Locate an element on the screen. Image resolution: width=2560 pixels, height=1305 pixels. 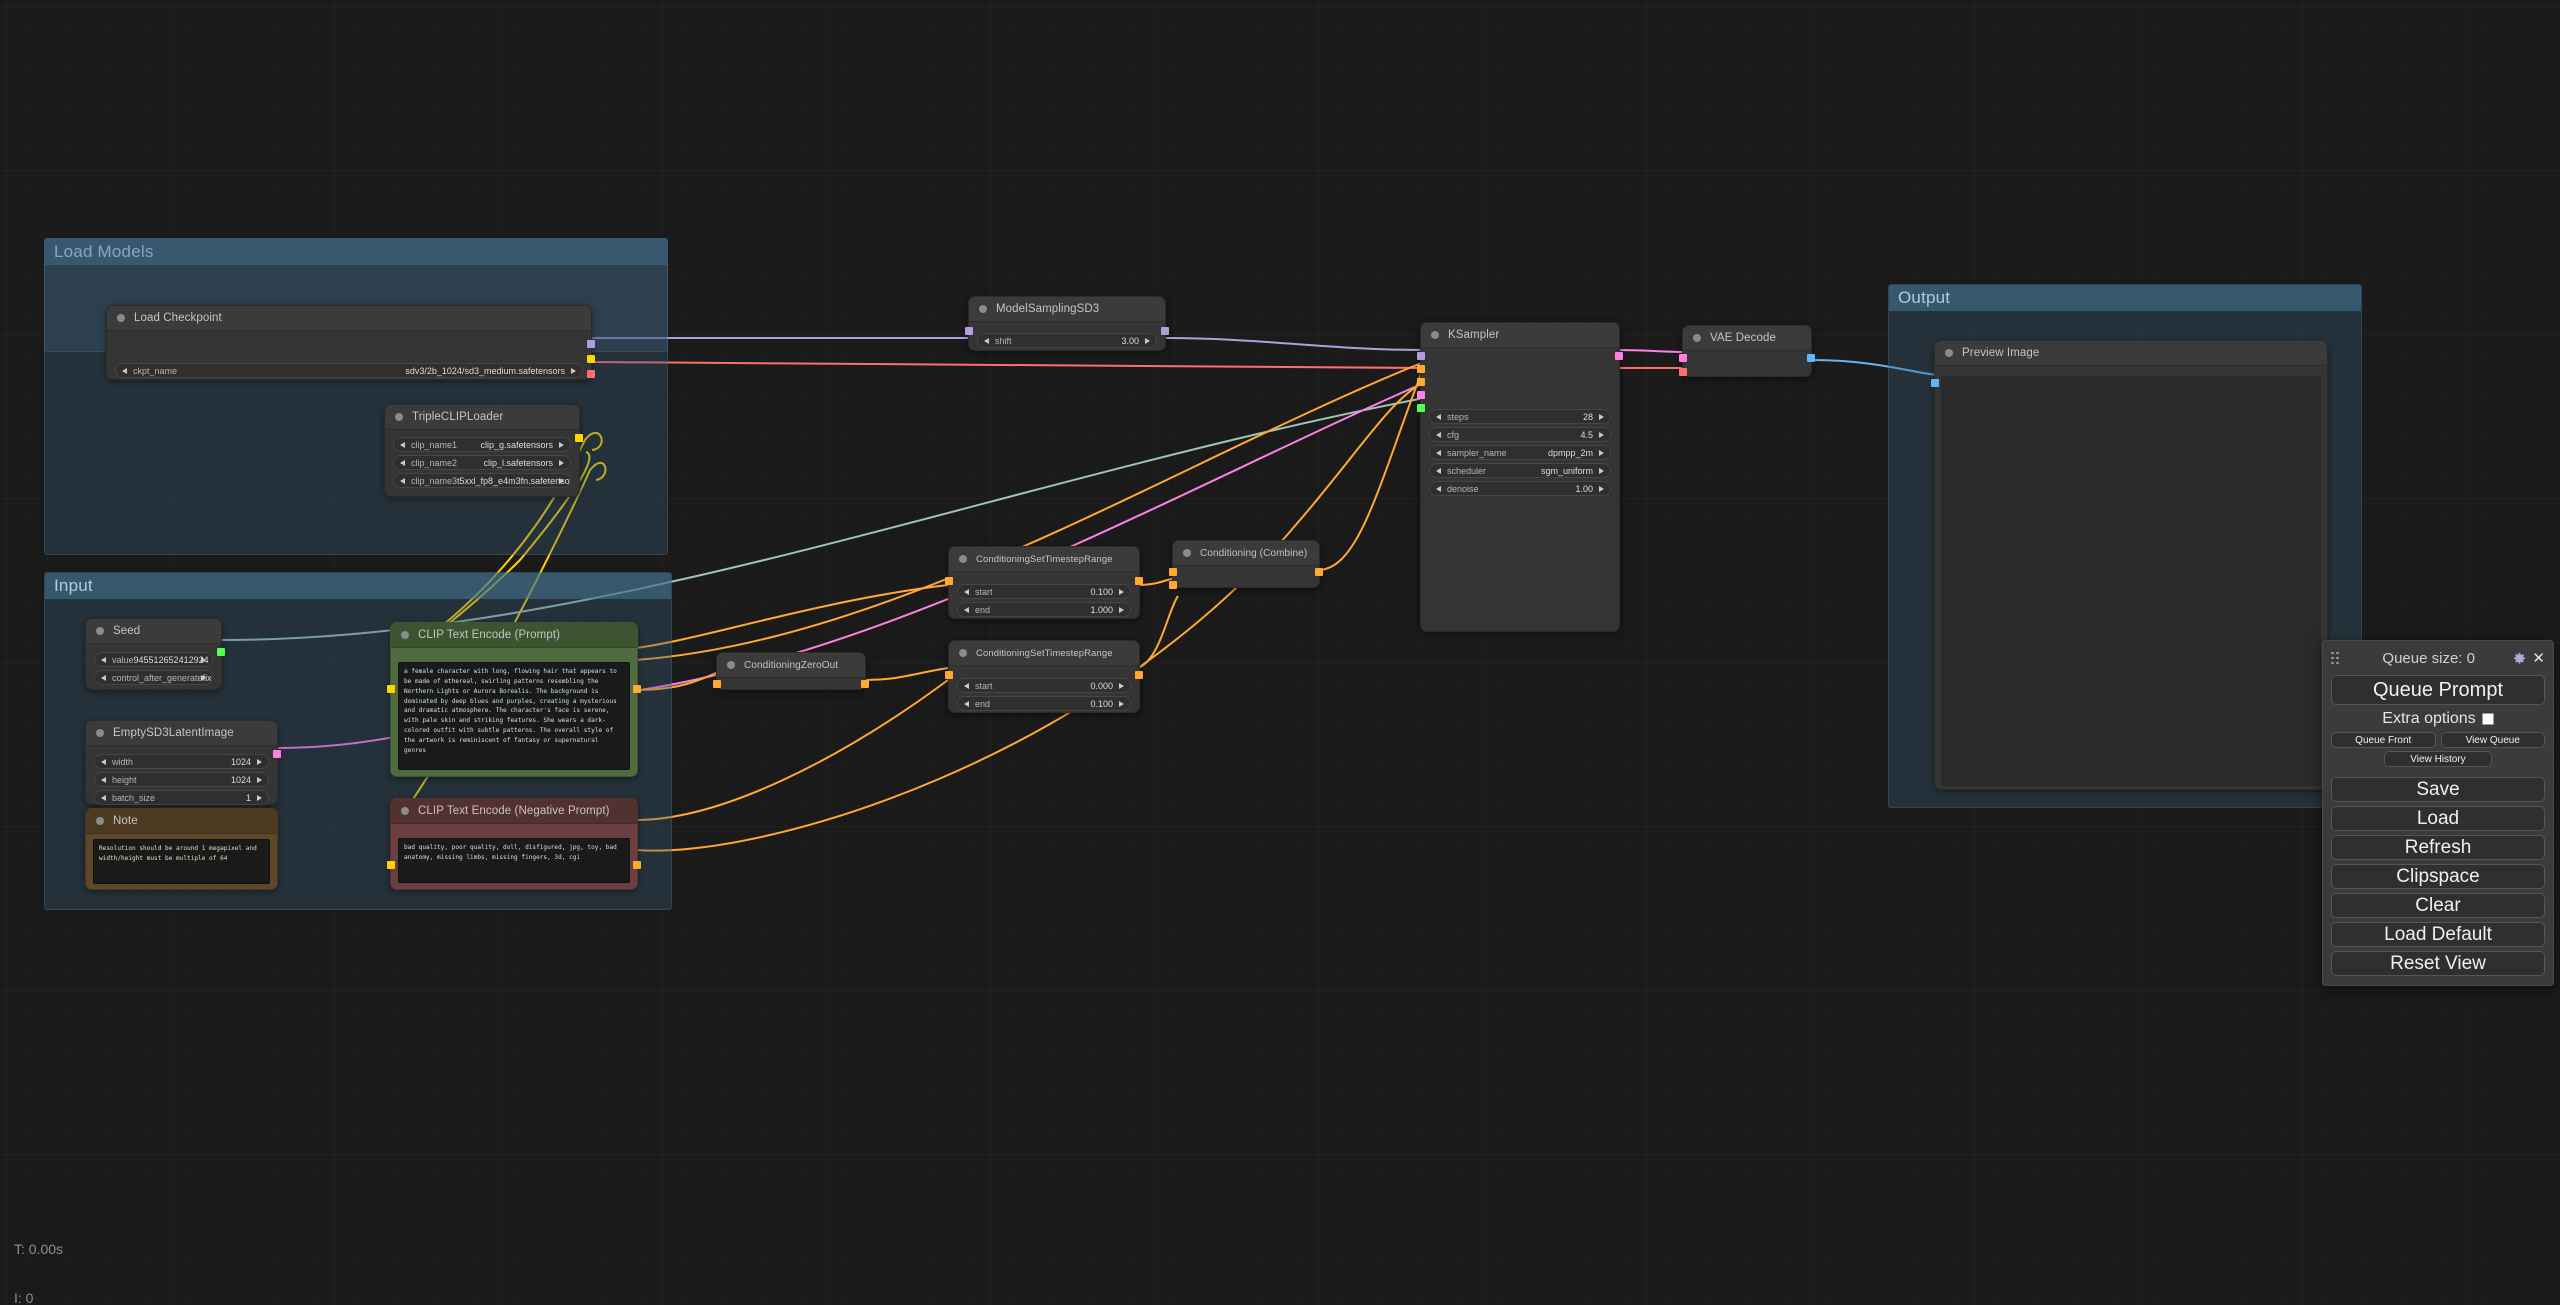
node-header: CLIP Text Encode (Negative Prompt) is located at coordinates (514, 811).